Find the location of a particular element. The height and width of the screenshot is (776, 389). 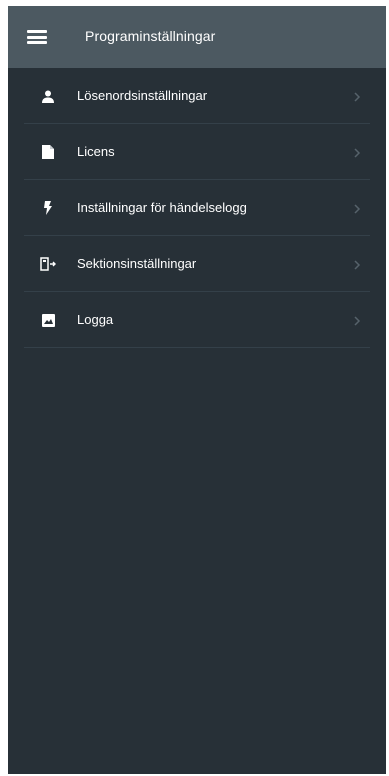

settings-item-label: Licens is located at coordinates (96, 151).